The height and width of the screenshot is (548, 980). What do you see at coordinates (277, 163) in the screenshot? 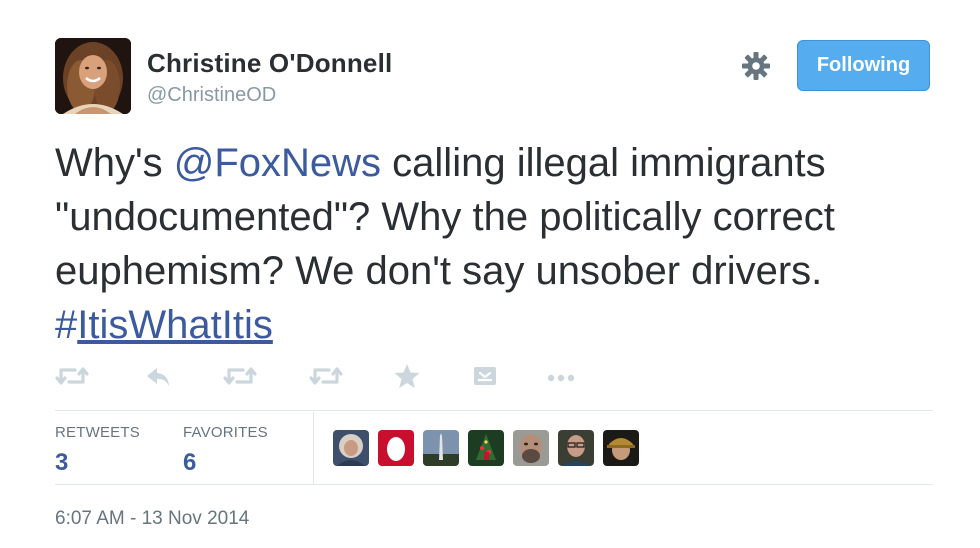
I see `mention-link: @FoxNews` at bounding box center [277, 163].